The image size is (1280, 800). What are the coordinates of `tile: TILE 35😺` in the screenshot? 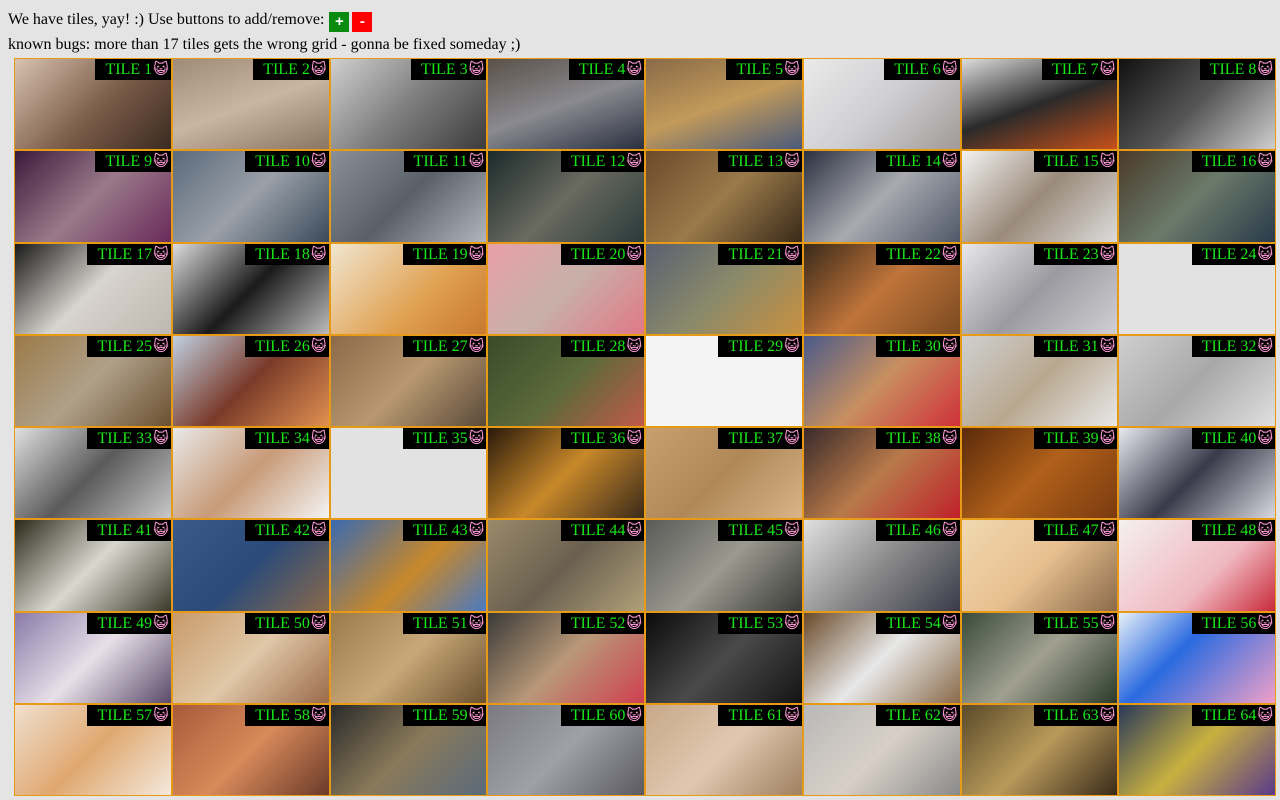 It's located at (408, 473).